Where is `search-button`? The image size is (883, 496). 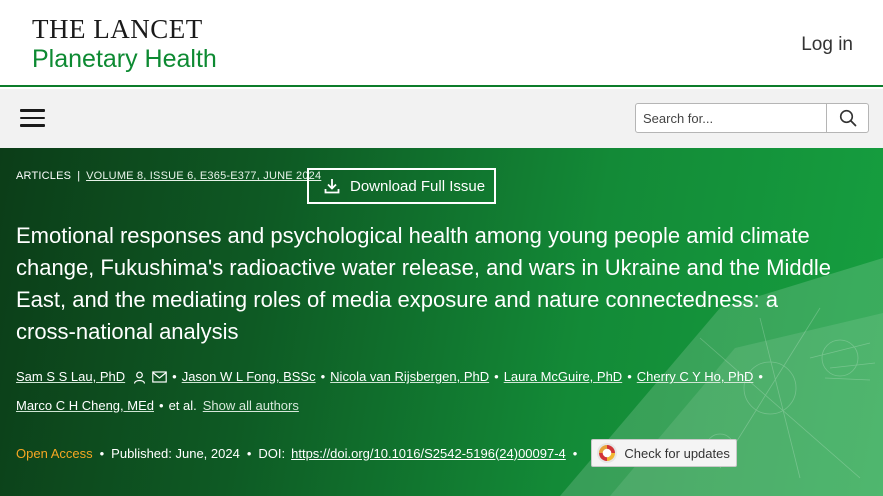 search-button is located at coordinates (847, 118).